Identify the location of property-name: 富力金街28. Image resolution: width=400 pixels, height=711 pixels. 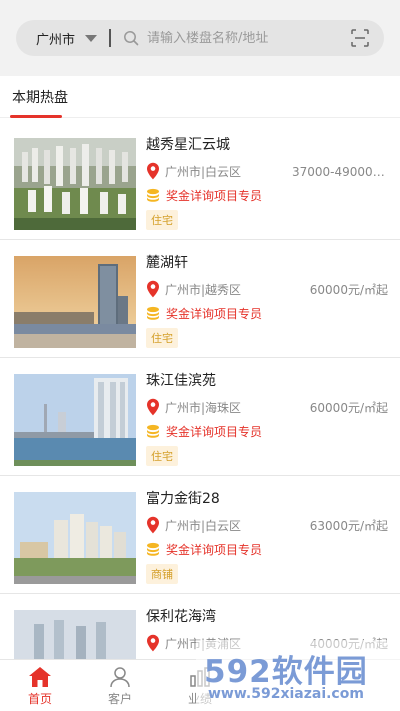
(267, 499).